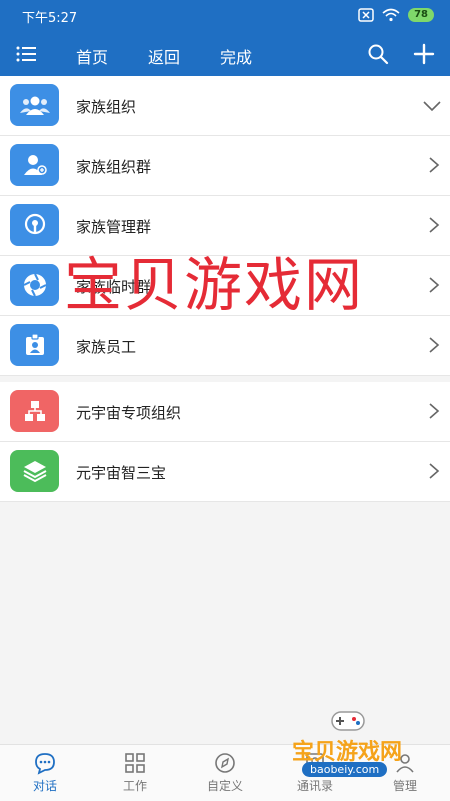  Describe the element at coordinates (106, 347) in the screenshot. I see `row-label: 家族员工` at that location.